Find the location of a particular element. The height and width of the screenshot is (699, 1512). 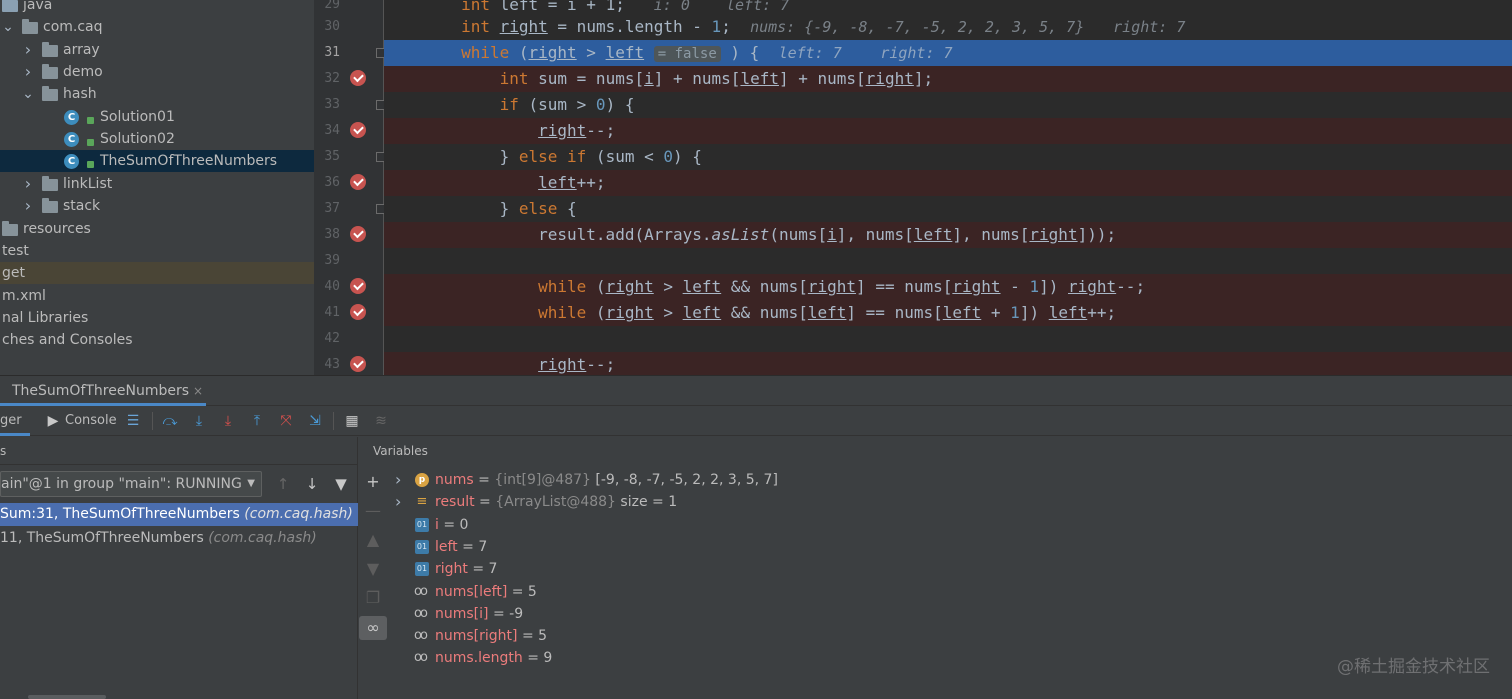

tree-item: › stack is located at coordinates (157, 206).